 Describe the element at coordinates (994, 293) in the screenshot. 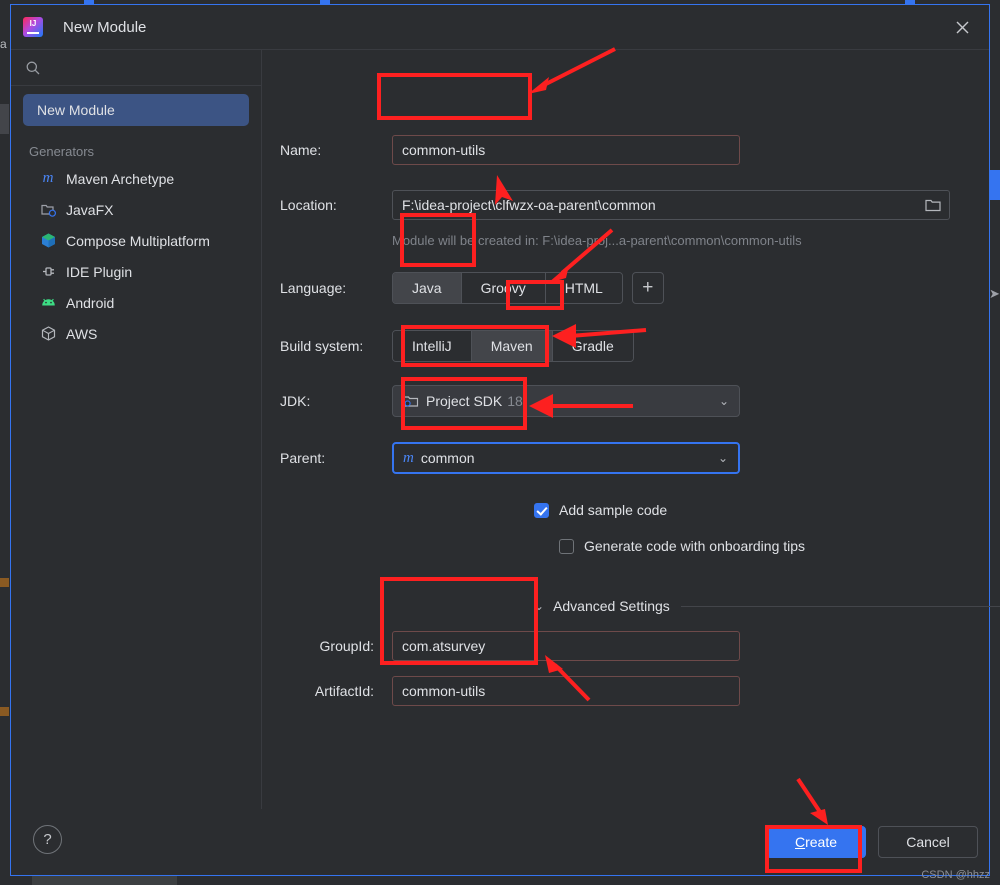

I see `background-right-arrow-icon: ➤` at that location.